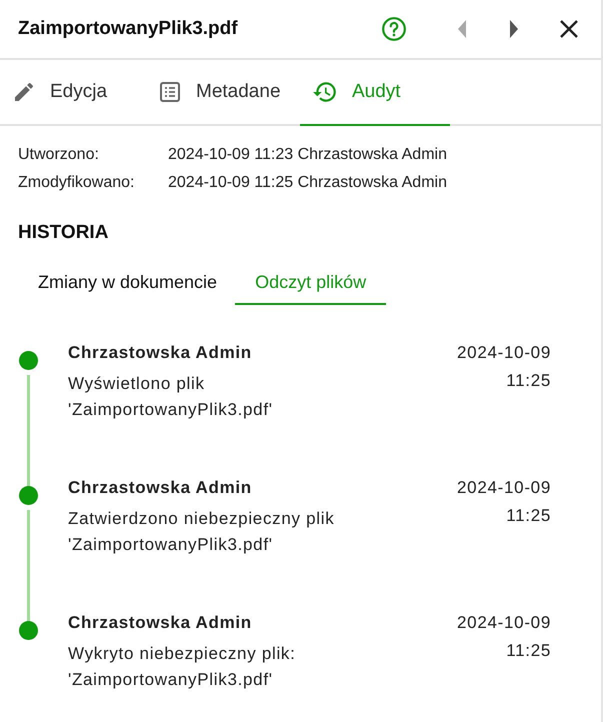 The width and height of the screenshot is (603, 722). I want to click on field-value: 2024-10-09 11:25 Chrzastowska Admin, so click(307, 183).